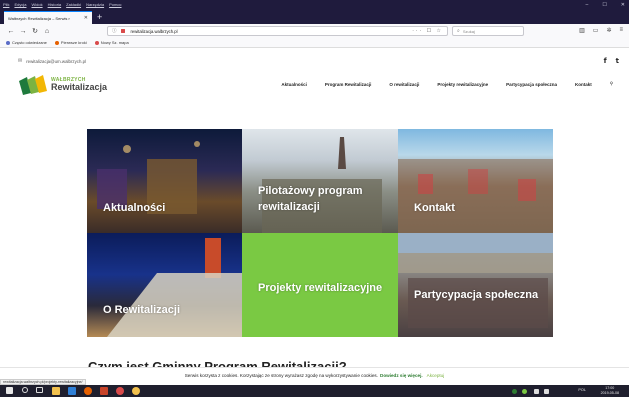  I want to click on menu-hamburger-icon: ≡, so click(621, 30).